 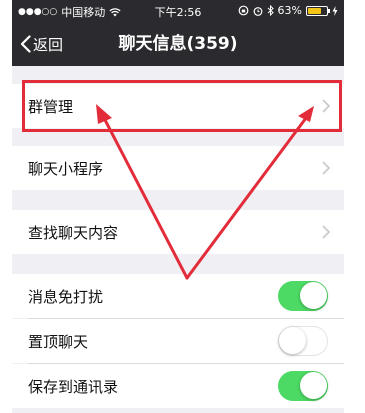 What do you see at coordinates (303, 386) in the screenshot?
I see `save-contacts-toggle` at bounding box center [303, 386].